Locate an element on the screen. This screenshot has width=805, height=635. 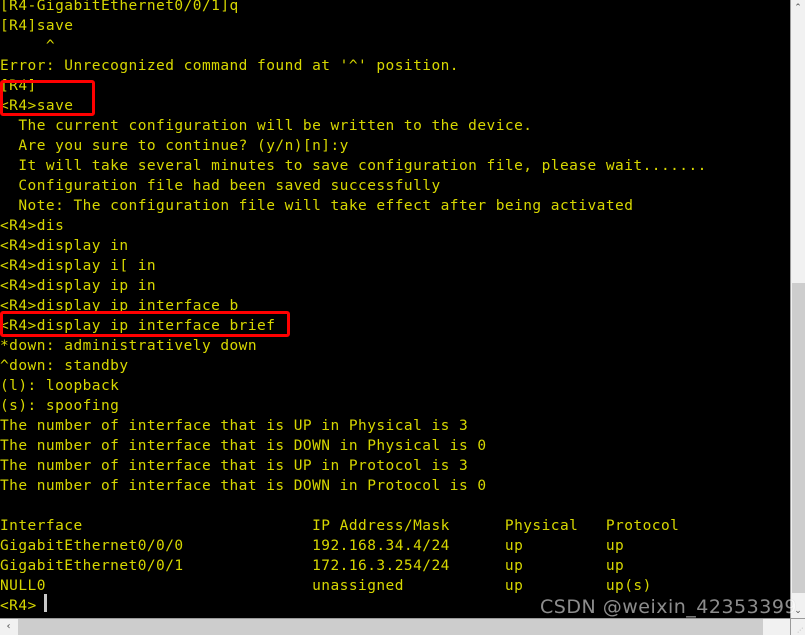
terminal-line: <R4>dis is located at coordinates (32, 226).